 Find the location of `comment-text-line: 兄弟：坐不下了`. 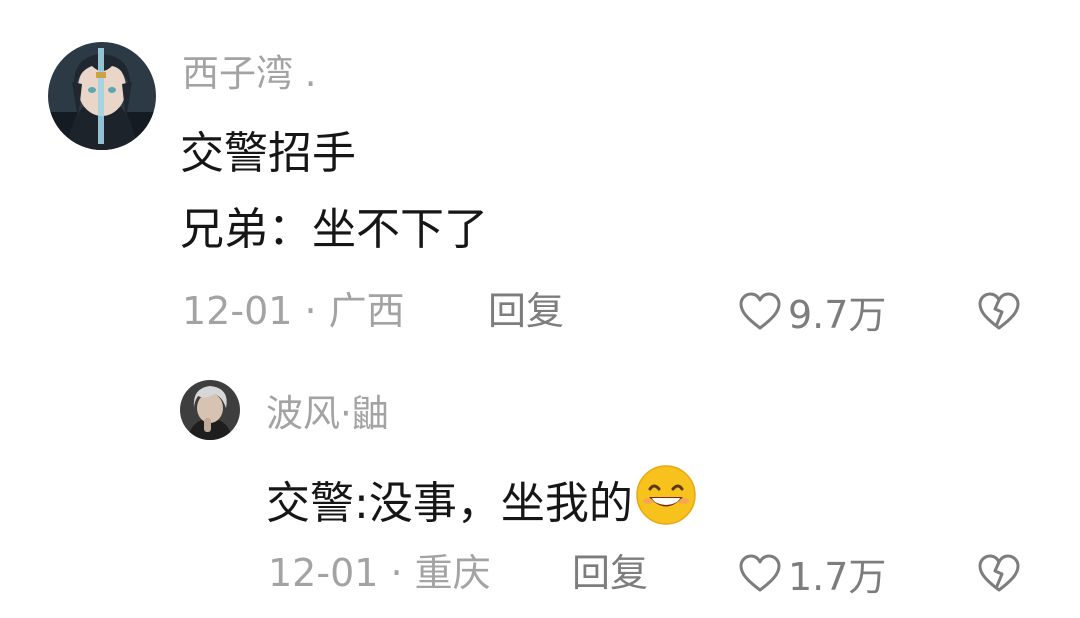

comment-text-line: 兄弟：坐不下了 is located at coordinates (334, 229).